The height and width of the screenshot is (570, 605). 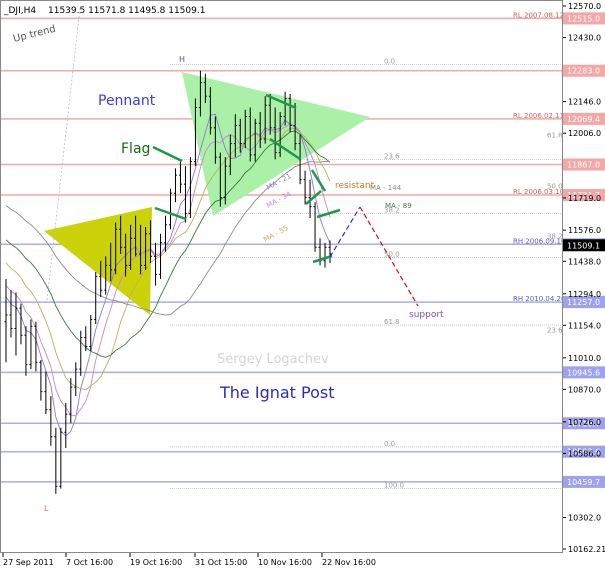 What do you see at coordinates (394, 486) in the screenshot?
I see `fib-label-6: 100.0` at bounding box center [394, 486].